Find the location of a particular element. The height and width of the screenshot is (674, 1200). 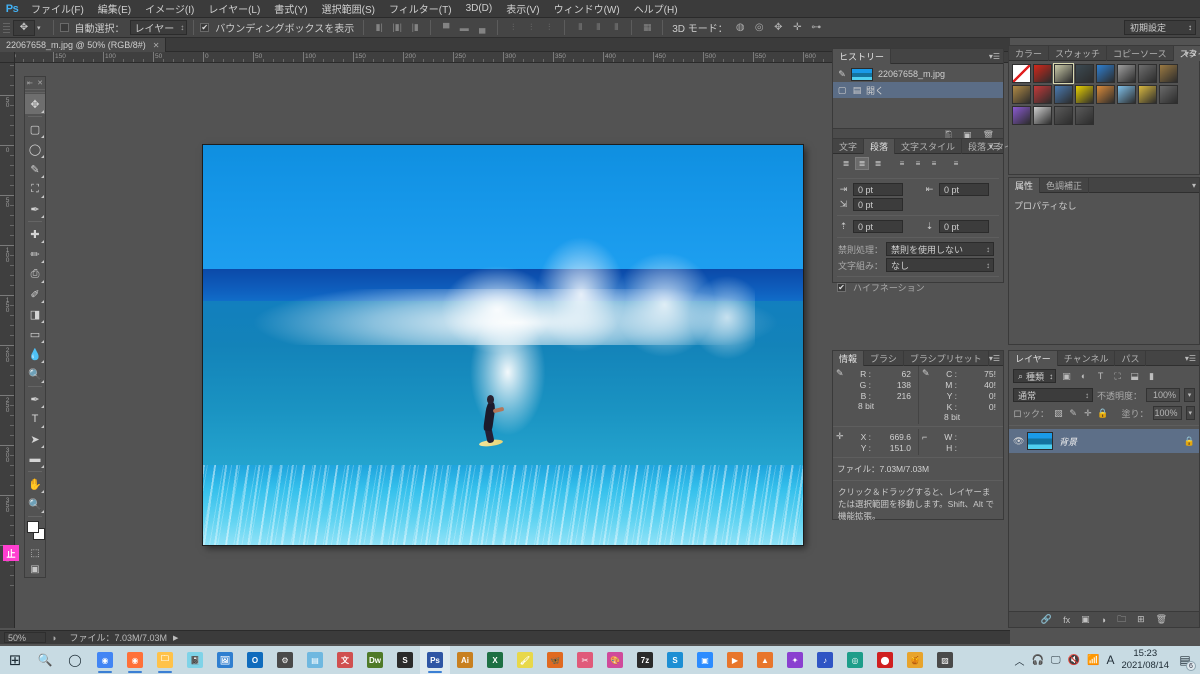

taskbar-app-butterfly-app: 🦋 is located at coordinates (555, 660).